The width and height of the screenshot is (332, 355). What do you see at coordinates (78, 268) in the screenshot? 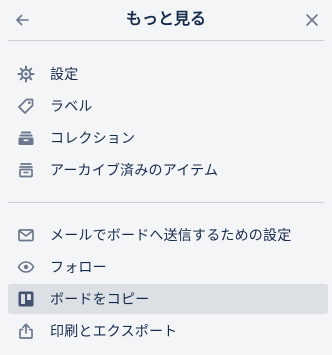
I see `menu-item-label: フォロー` at bounding box center [78, 268].